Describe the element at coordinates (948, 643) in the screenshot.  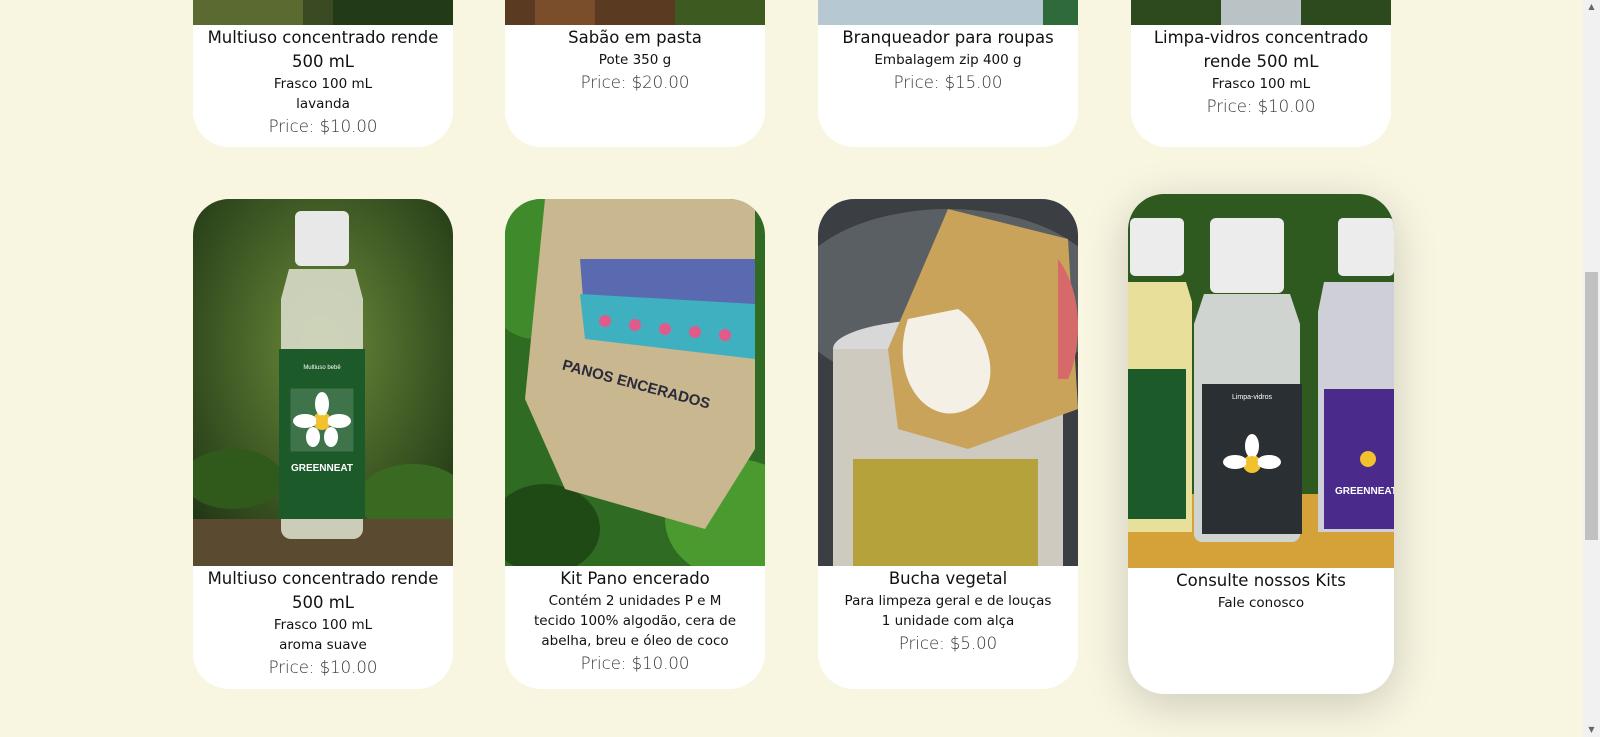
I see `product-price: Price: $5.00` at that location.